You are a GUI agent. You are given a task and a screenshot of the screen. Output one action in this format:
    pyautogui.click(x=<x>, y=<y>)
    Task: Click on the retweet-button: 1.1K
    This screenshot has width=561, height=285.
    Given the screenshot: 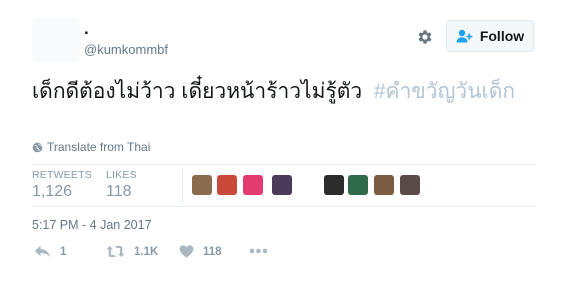 What is the action you would take?
    pyautogui.click(x=132, y=251)
    